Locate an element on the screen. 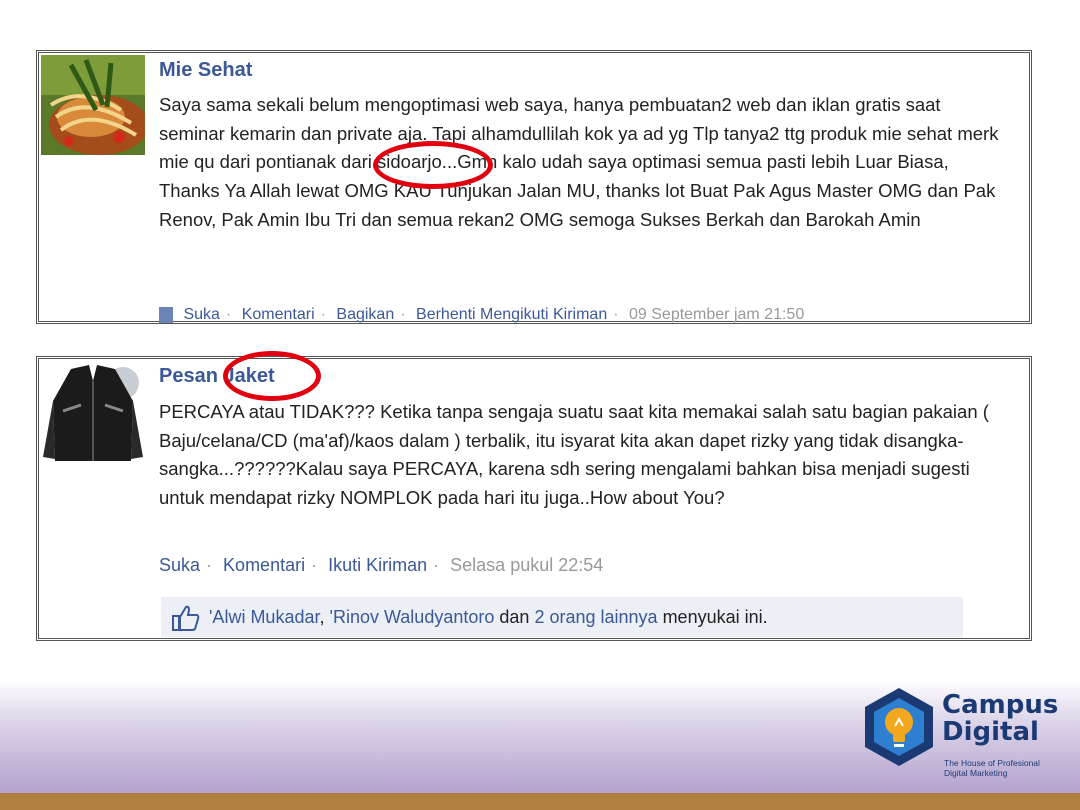 The height and width of the screenshot is (810, 1080). liker-name: 'Rinov Waludyantoro is located at coordinates (412, 617).